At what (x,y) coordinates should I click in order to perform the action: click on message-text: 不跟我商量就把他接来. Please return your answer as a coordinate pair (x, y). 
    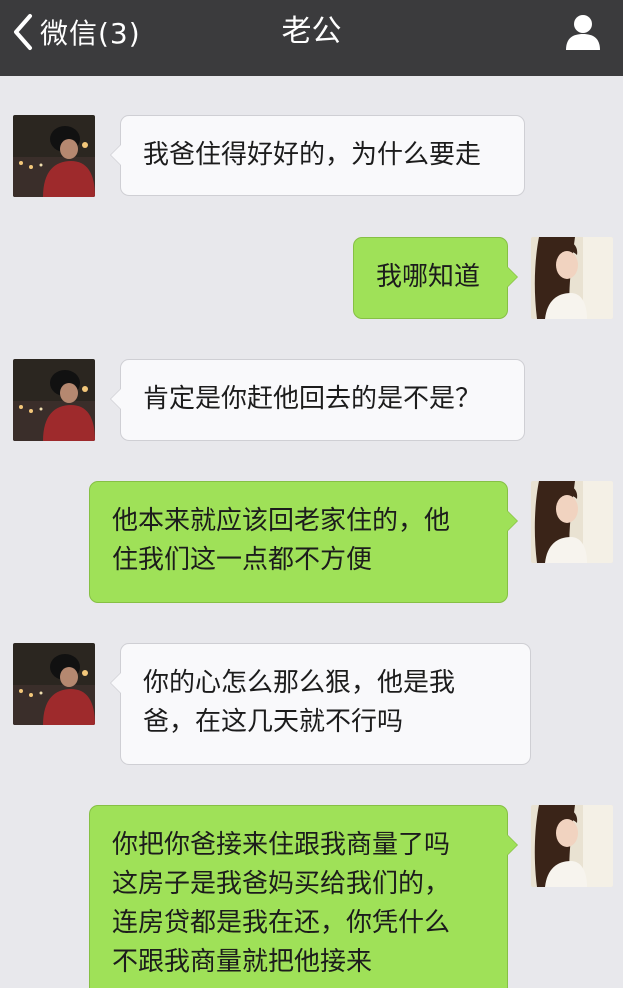
    Looking at the image, I should click on (242, 962).